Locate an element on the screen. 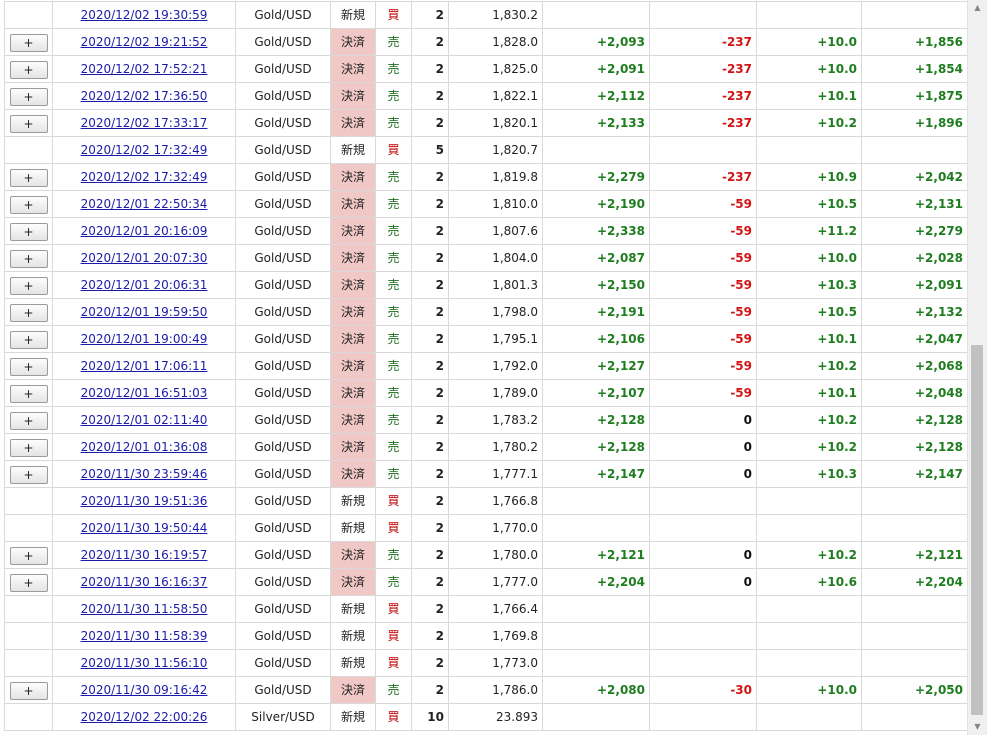 This screenshot has width=987, height=735. scroll-thumb is located at coordinates (977, 530).